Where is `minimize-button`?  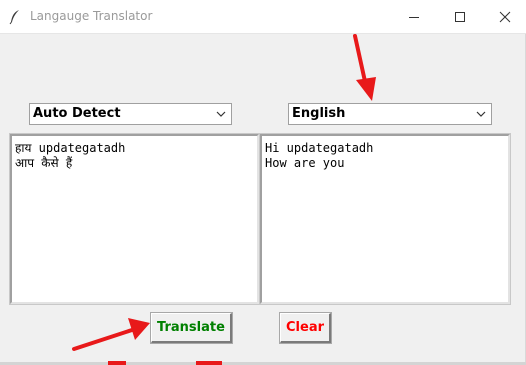
minimize-button is located at coordinates (414, 16).